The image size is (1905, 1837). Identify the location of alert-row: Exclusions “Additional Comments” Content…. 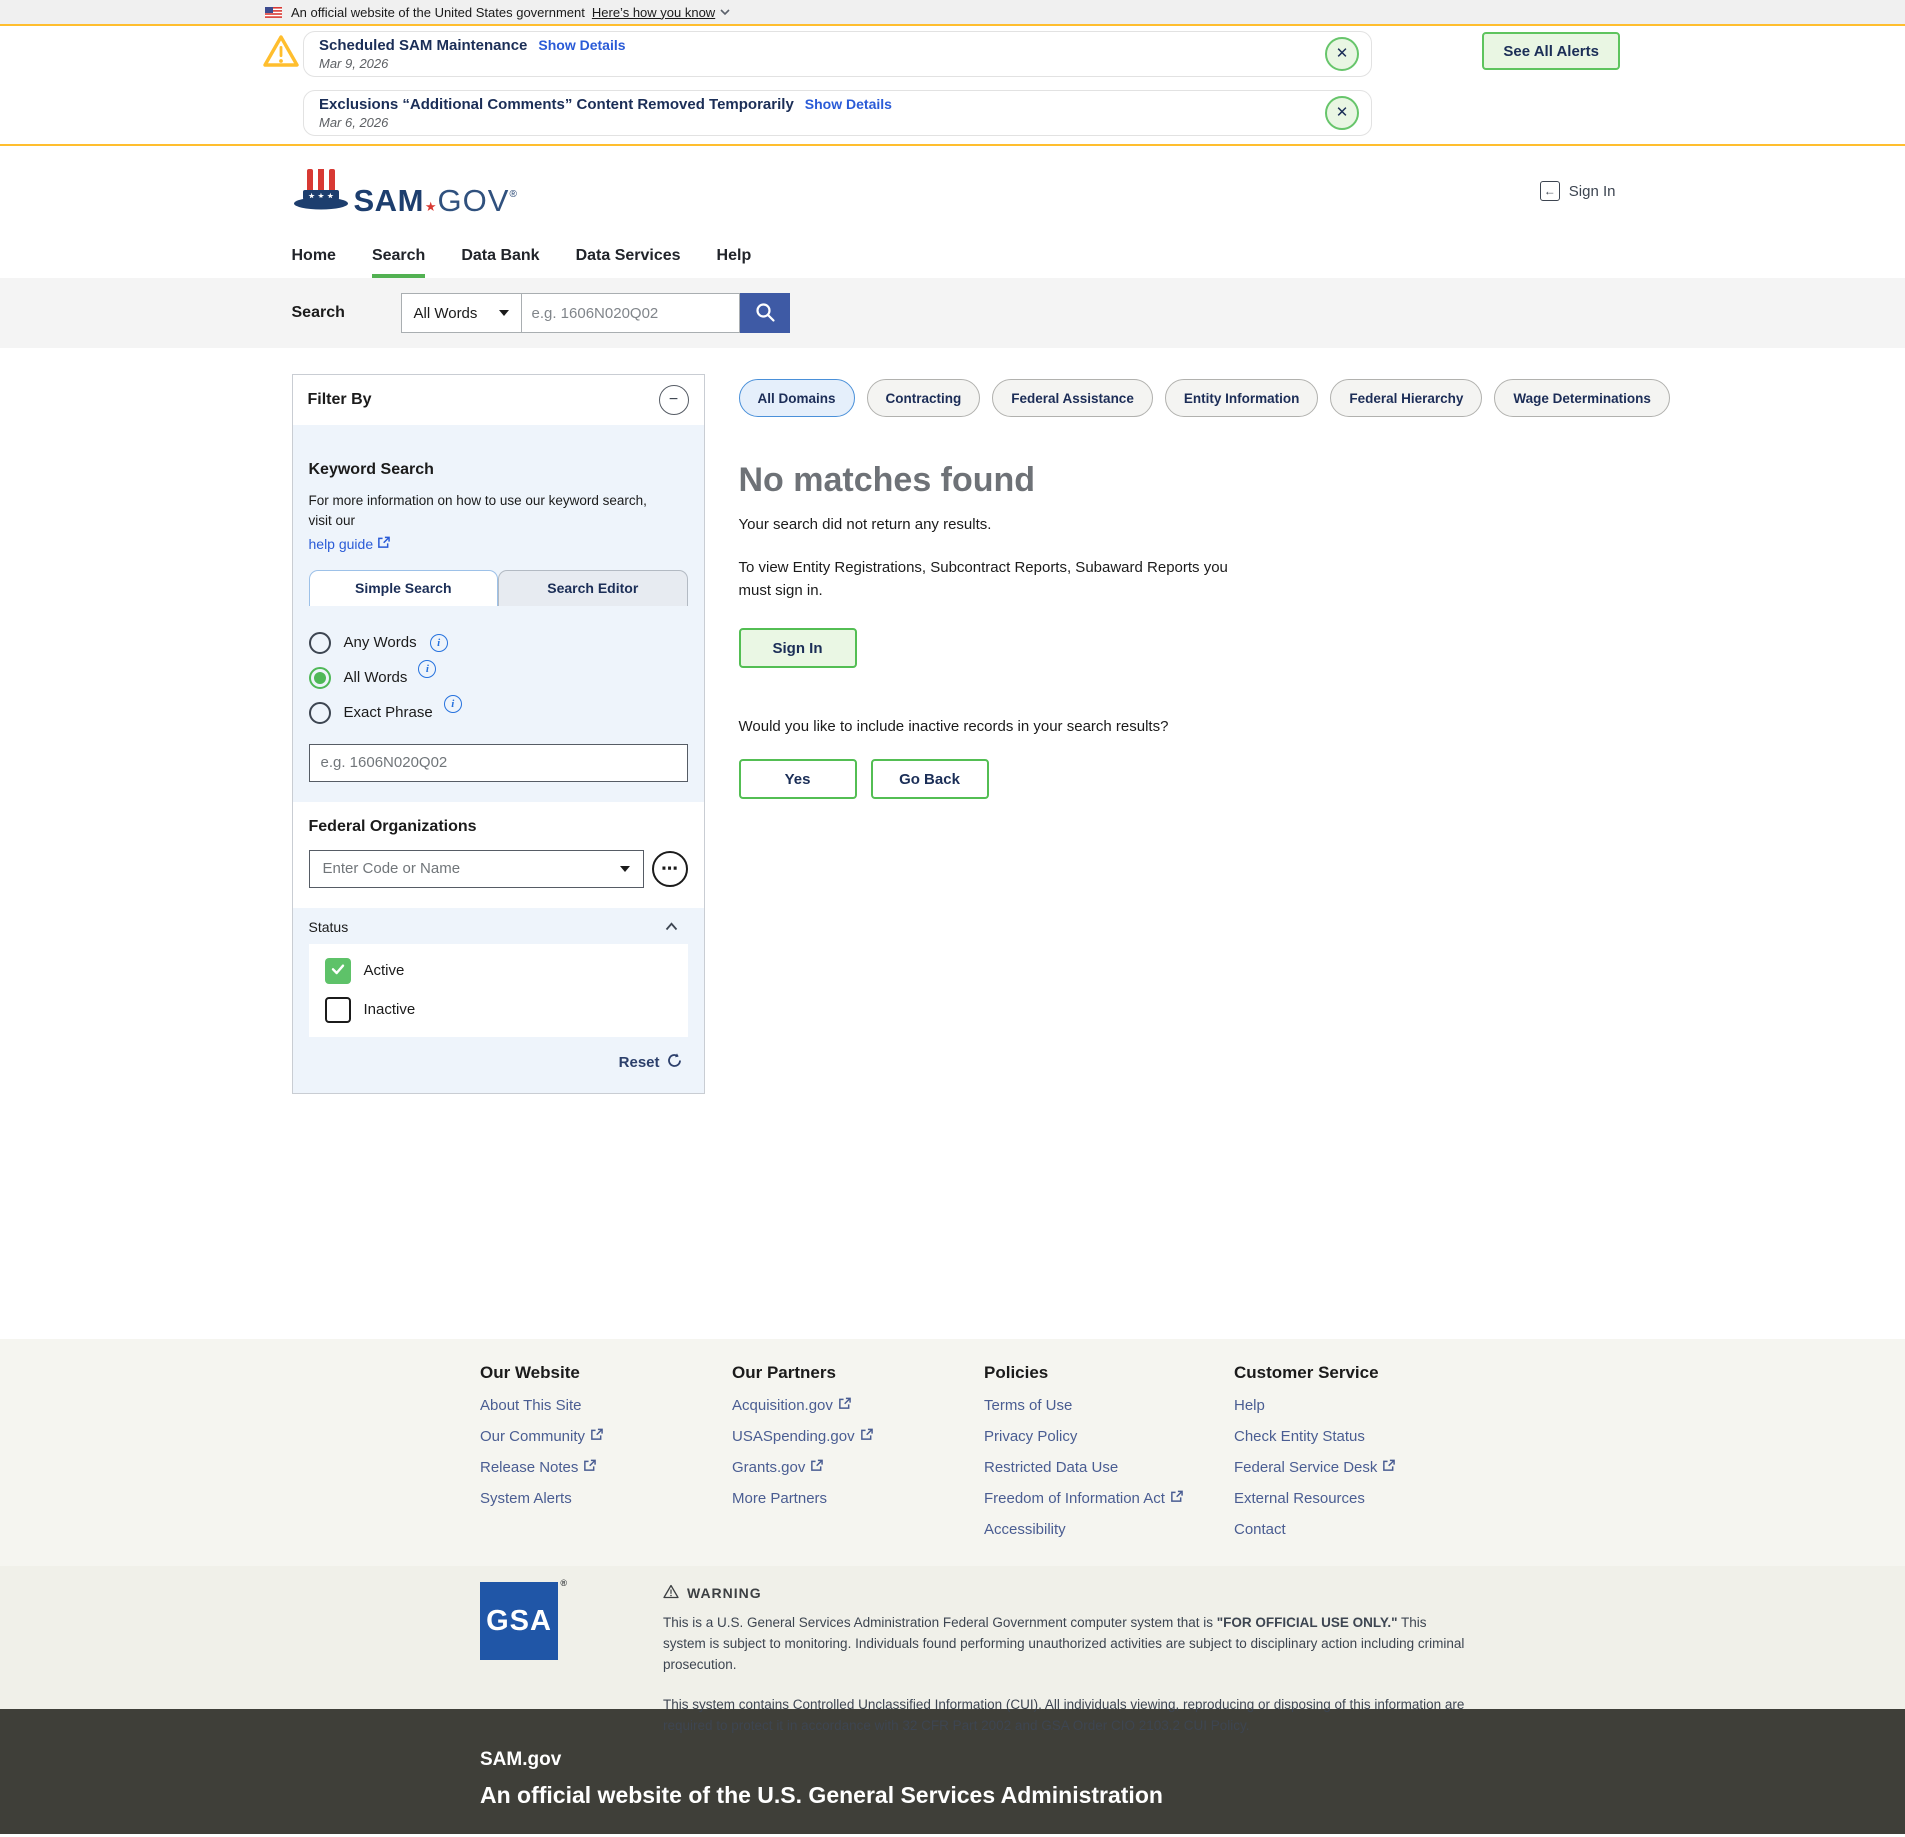
(1084, 113).